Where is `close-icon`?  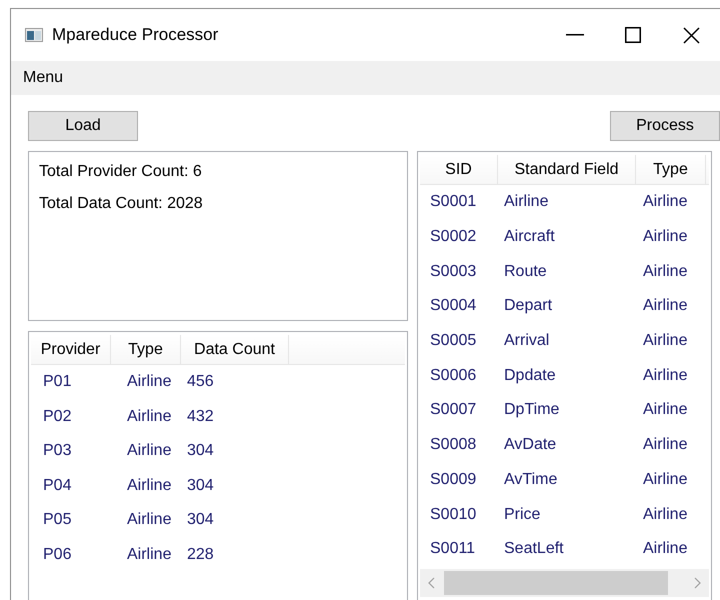
close-icon is located at coordinates (691, 35).